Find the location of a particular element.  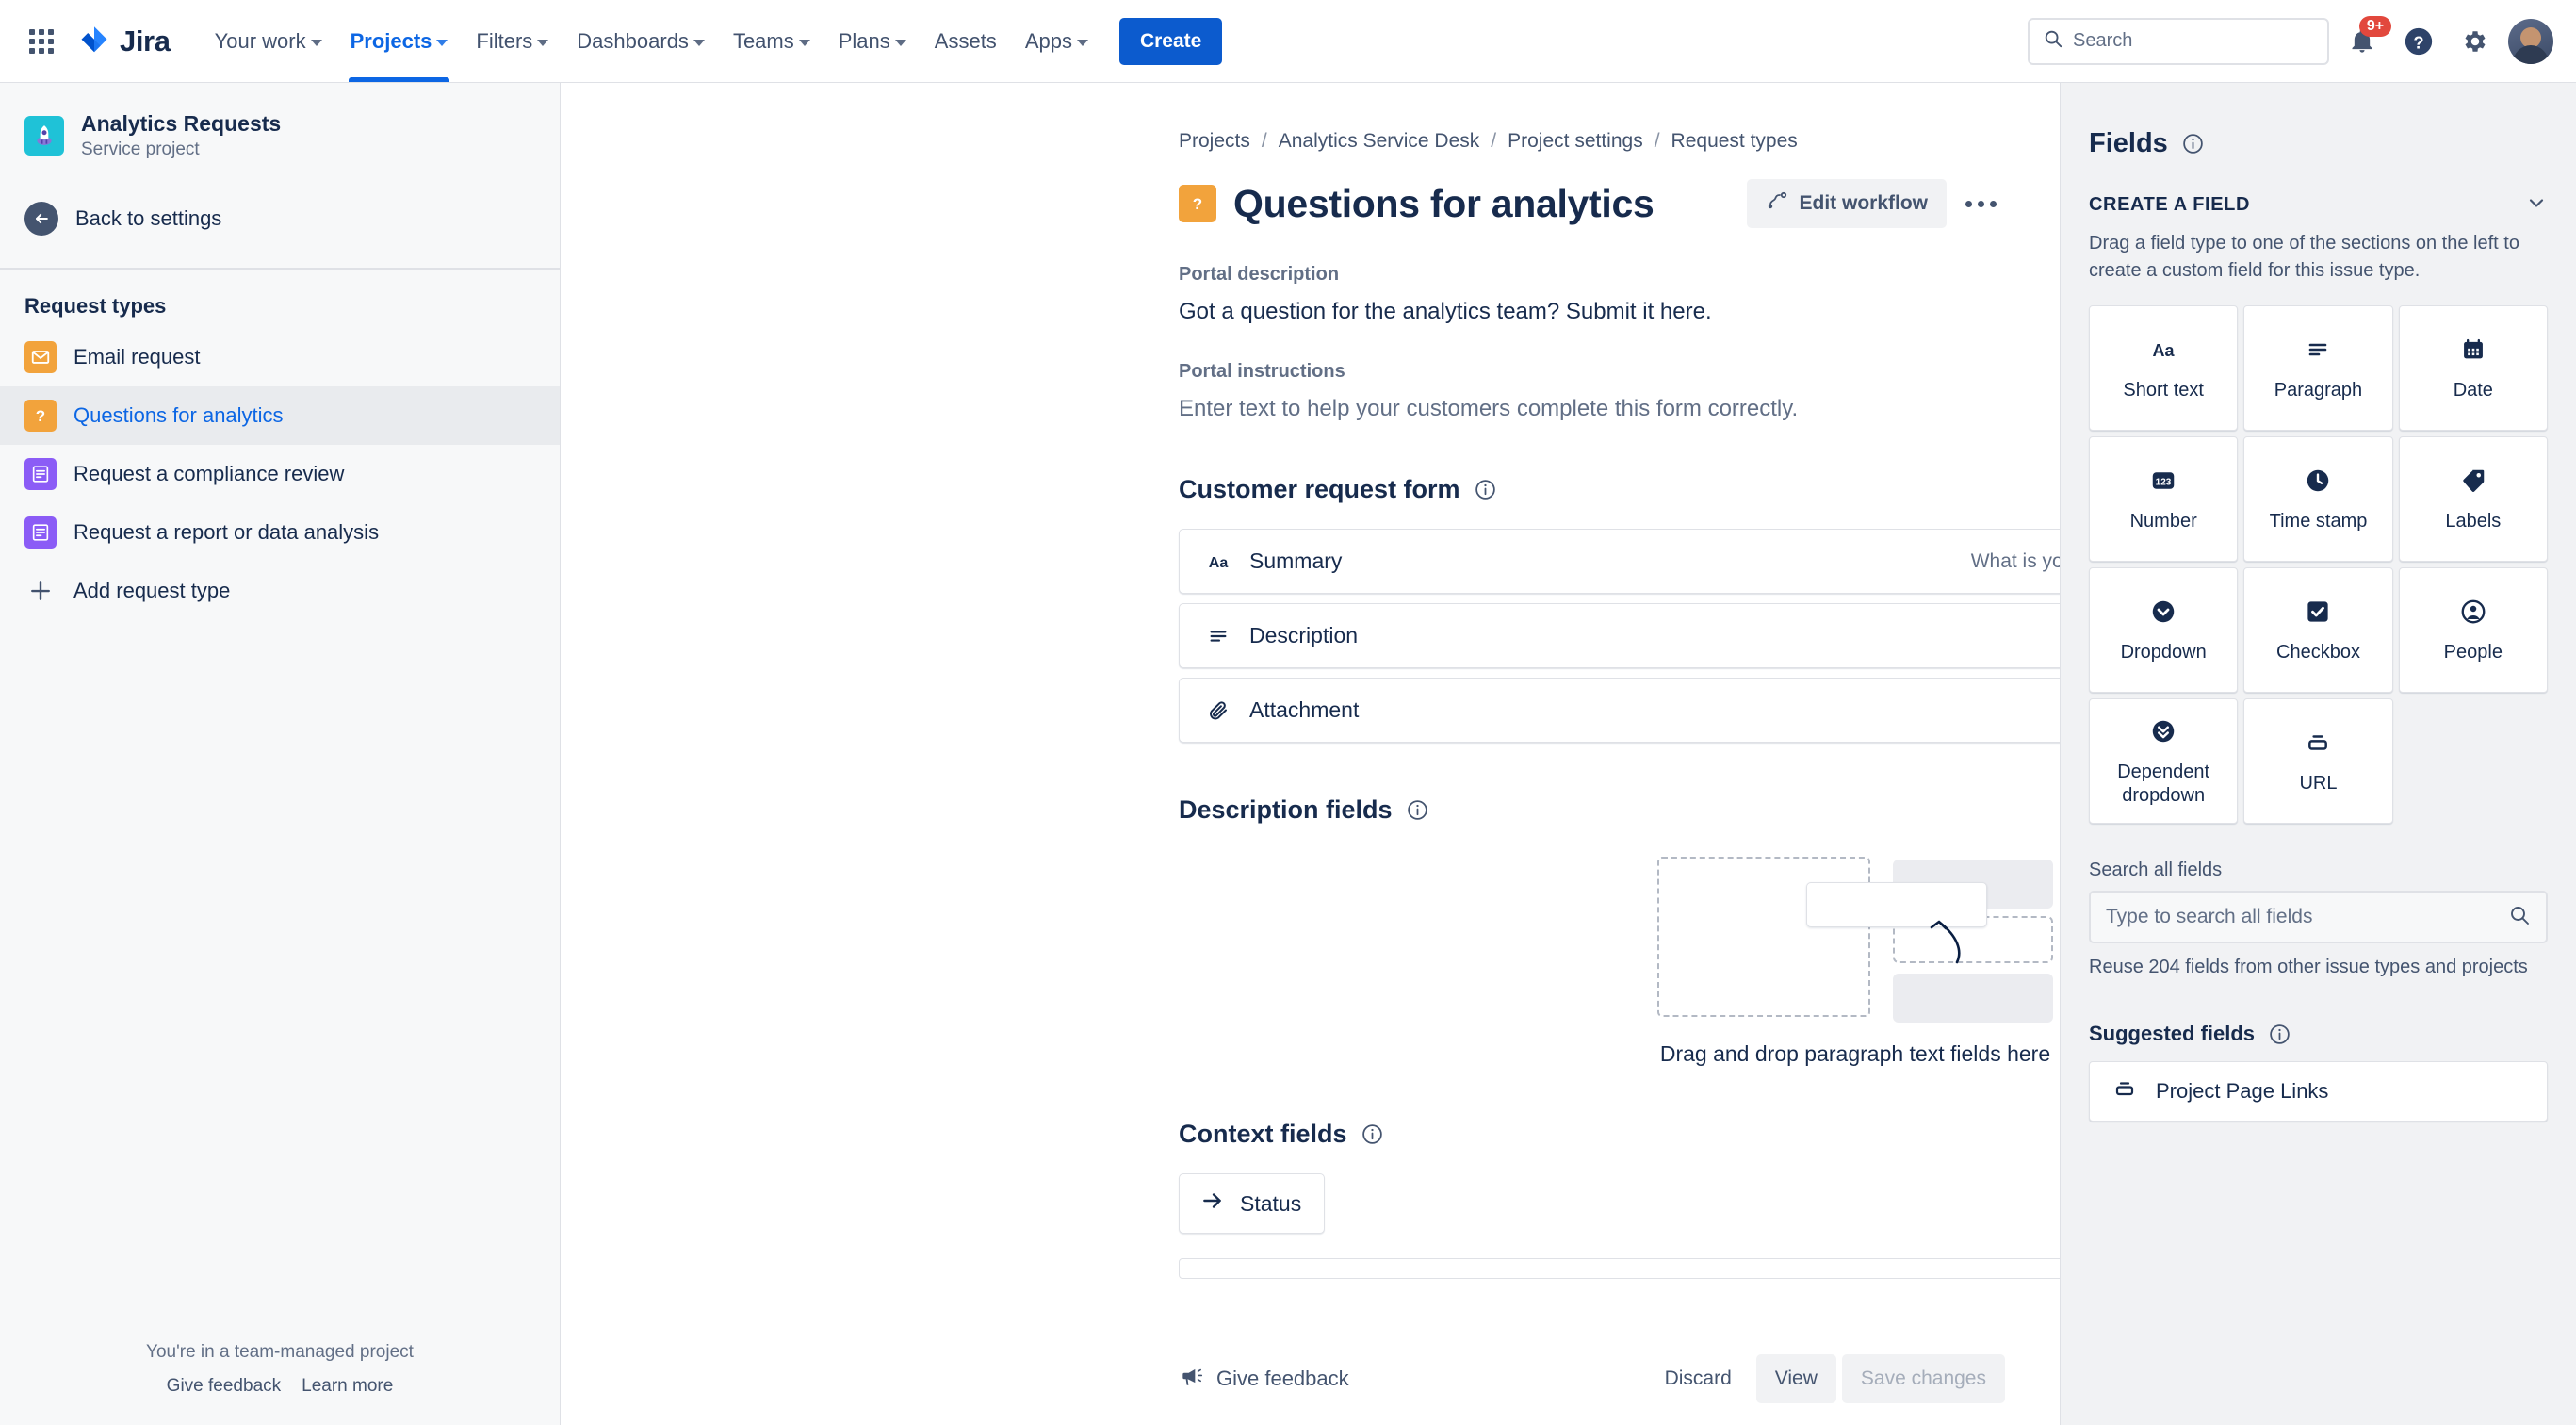

field-type-time-stamp: Time stamp is located at coordinates (2318, 499).